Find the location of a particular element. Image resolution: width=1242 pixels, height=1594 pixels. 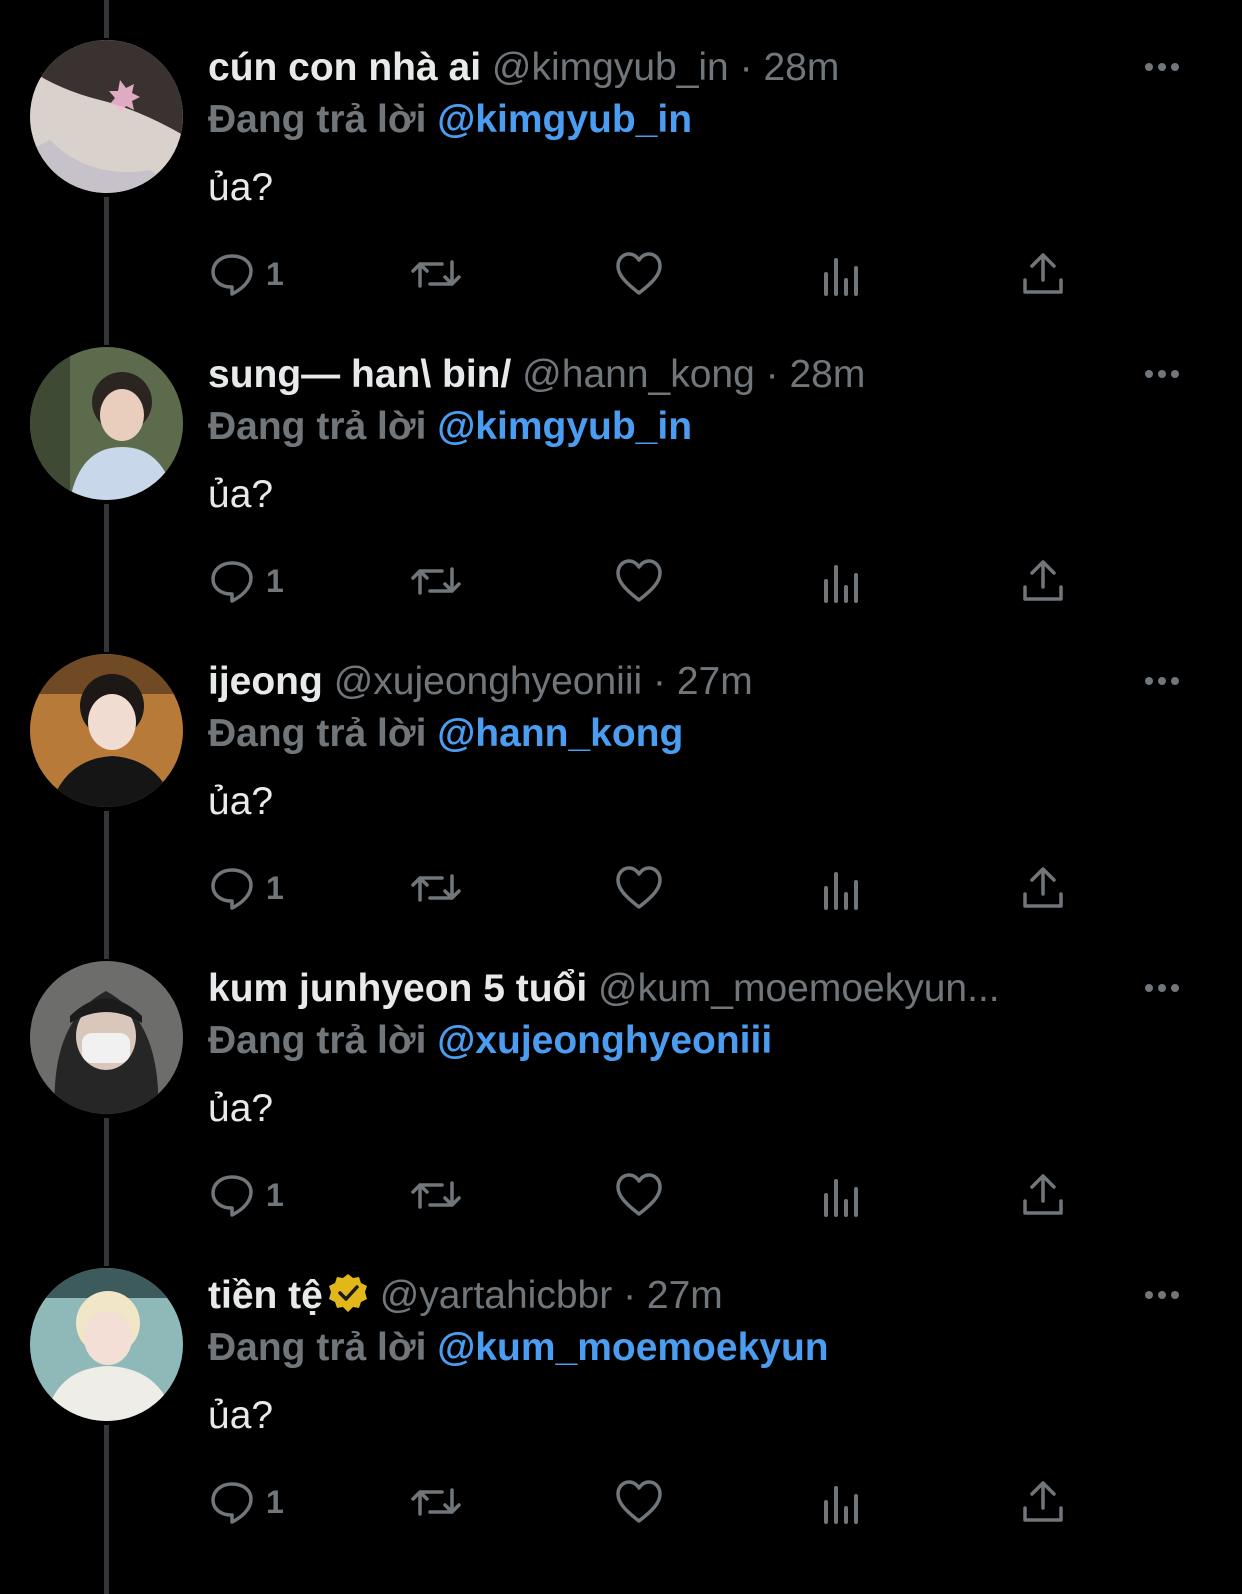

replying-to: Đang trả lời @xujeonghyeoniii is located at coordinates (490, 1041).